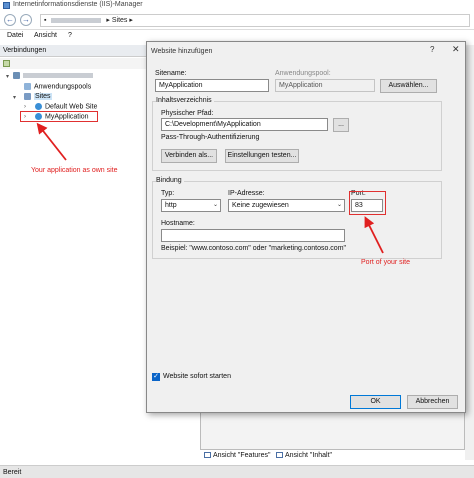  What do you see at coordinates (187, 113) in the screenshot?
I see `physical-path-label: Physischer Pfad:` at bounding box center [187, 113].